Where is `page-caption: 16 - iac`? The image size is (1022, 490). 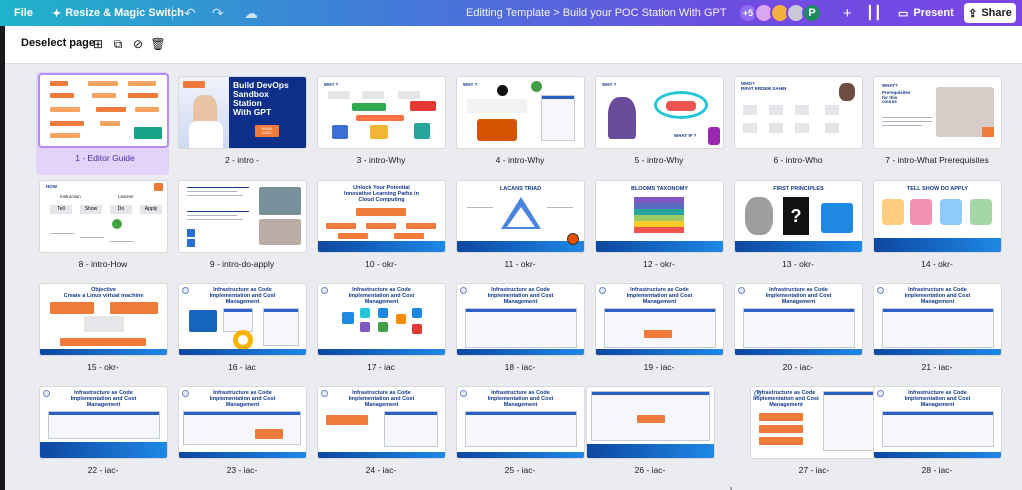
page-caption: 16 - iac is located at coordinates (242, 367).